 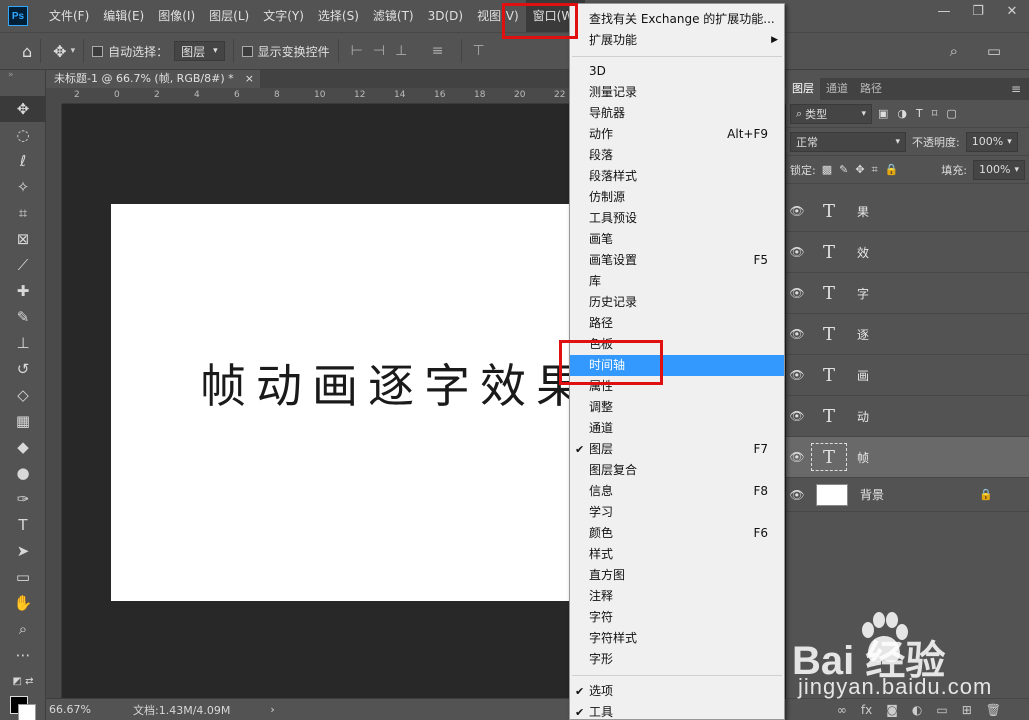 What do you see at coordinates (677, 218) in the screenshot?
I see `menu-item-tool-presets: 工具预设` at bounding box center [677, 218].